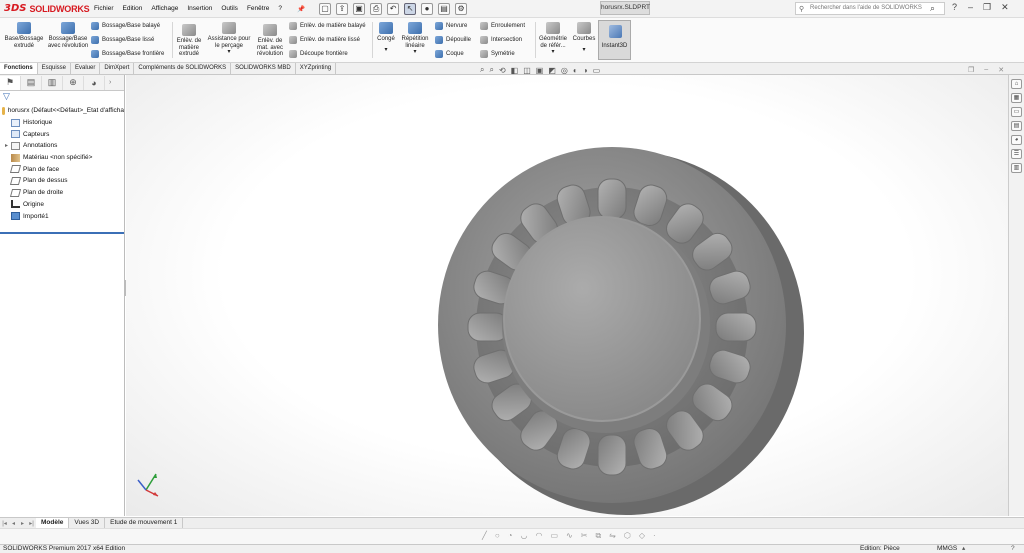 Image resolution: width=1024 pixels, height=553 pixels. Describe the element at coordinates (280, 8) in the screenshot. I see `menu-help: ?` at that location.